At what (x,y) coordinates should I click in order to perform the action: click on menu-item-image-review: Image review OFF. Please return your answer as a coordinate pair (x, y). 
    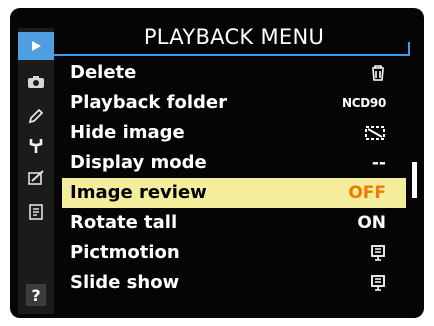
    Looking at the image, I should click on (234, 193).